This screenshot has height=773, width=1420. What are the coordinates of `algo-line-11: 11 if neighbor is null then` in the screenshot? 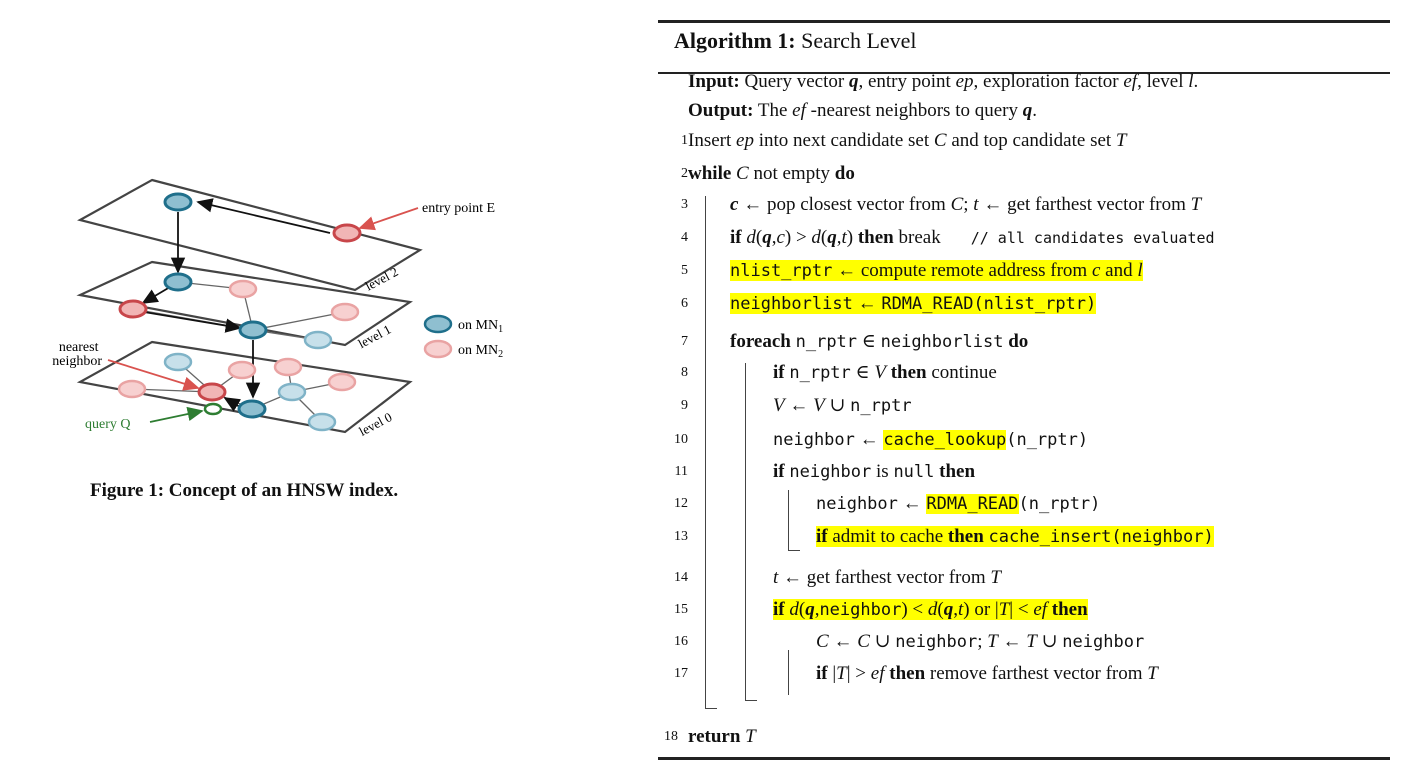 It's located at (825, 471).